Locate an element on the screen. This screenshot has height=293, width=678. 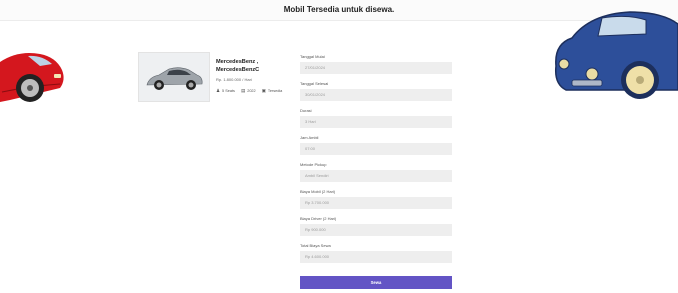
end-date-input: 30/01/2024 is located at coordinates (376, 95).